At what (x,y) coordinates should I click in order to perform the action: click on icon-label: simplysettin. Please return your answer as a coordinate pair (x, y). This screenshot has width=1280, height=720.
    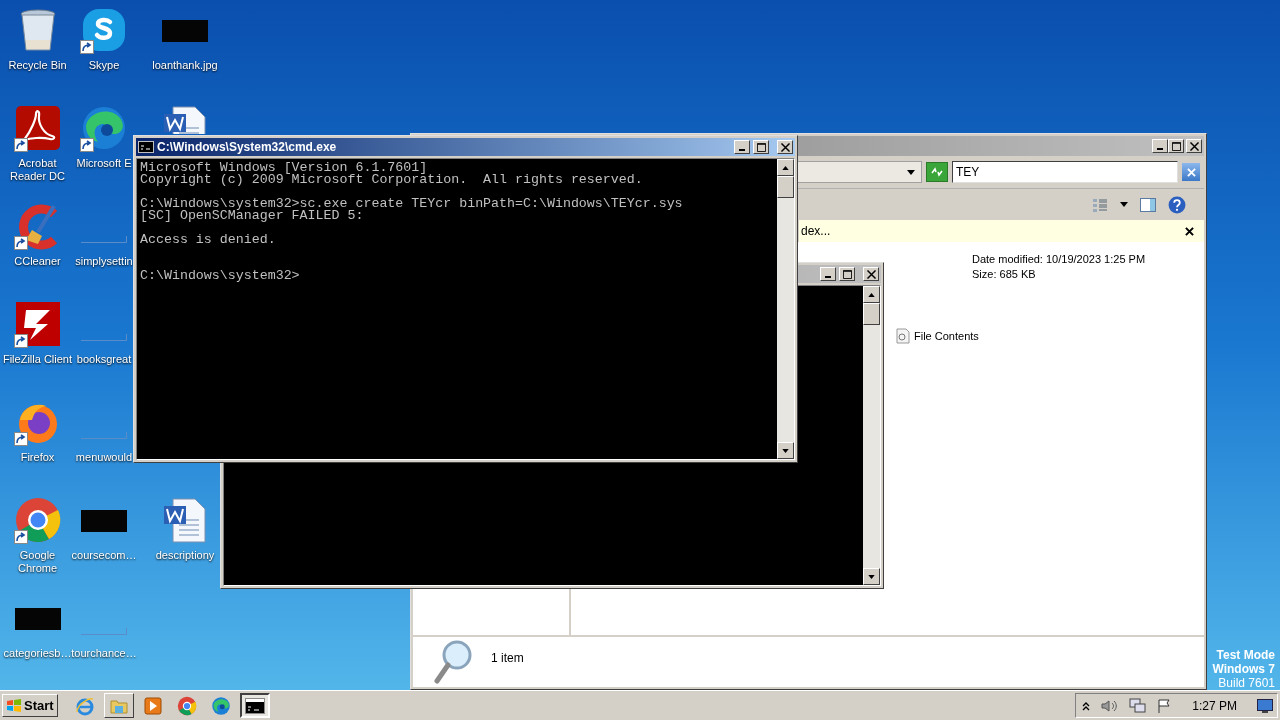
    Looking at the image, I should click on (104, 261).